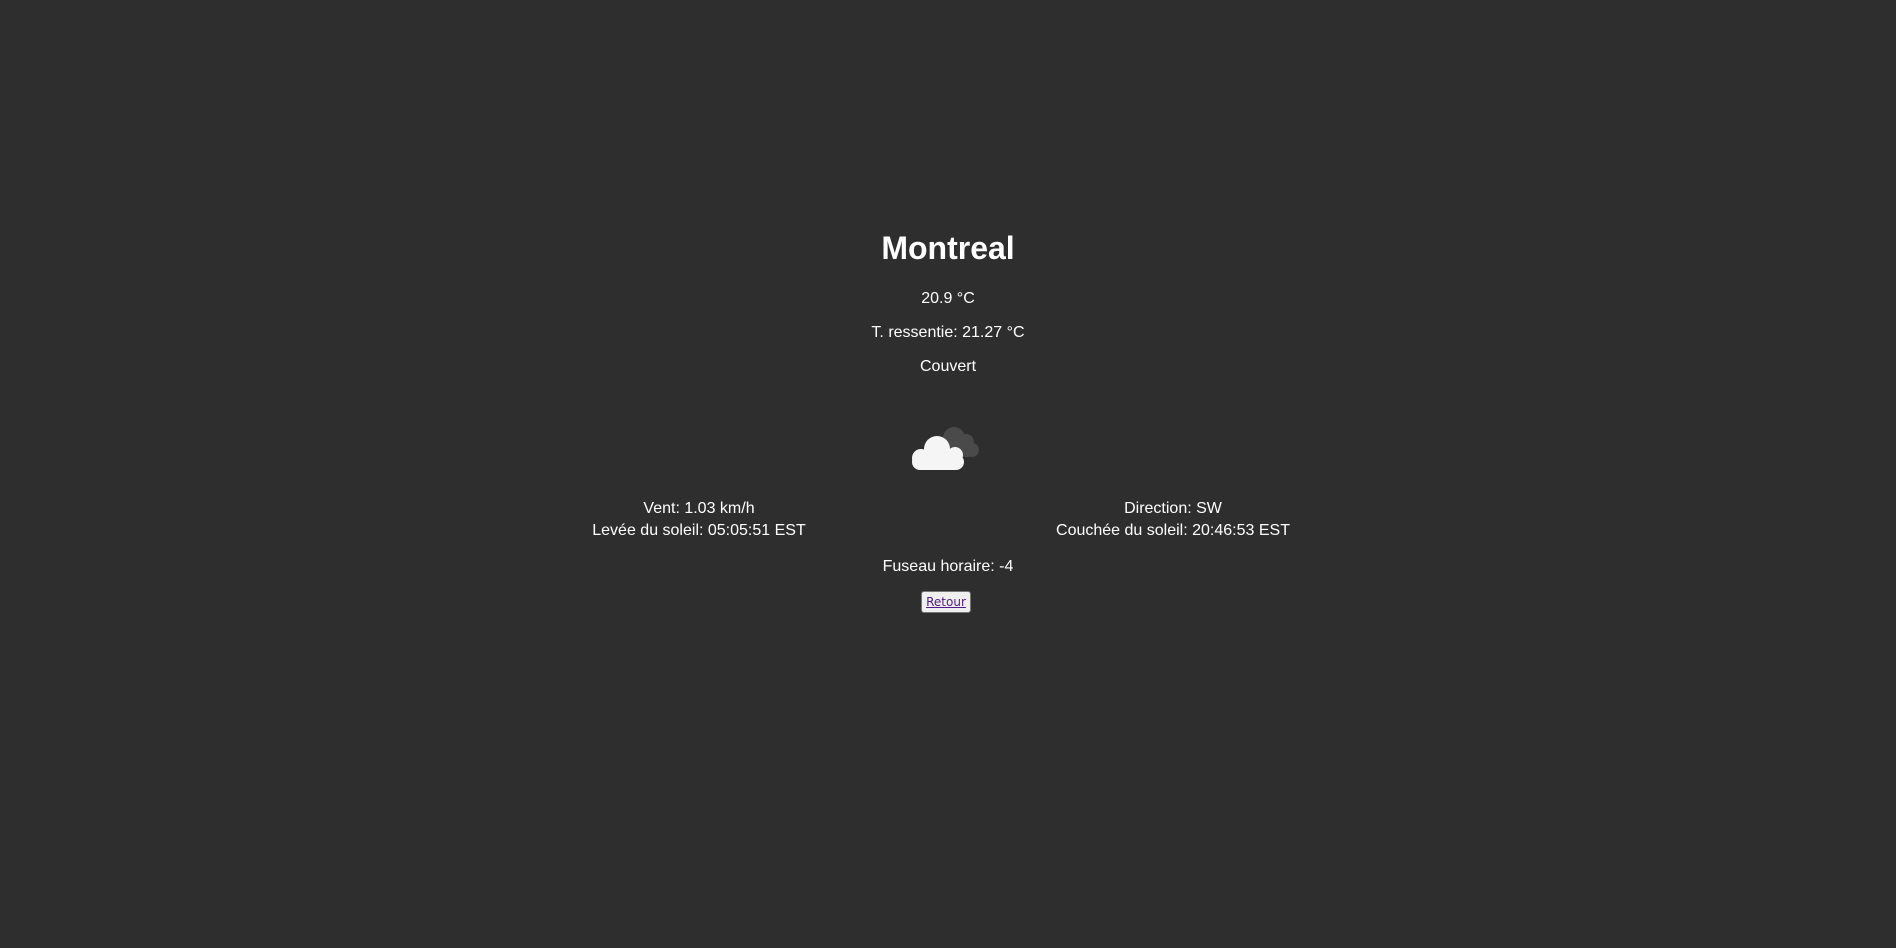 This screenshot has width=1896, height=948. I want to click on weather-description: Couvert, so click(948, 366).